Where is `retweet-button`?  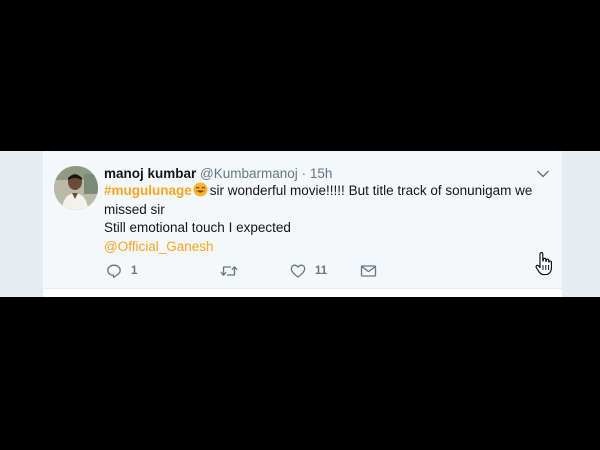 retweet-button is located at coordinates (233, 271).